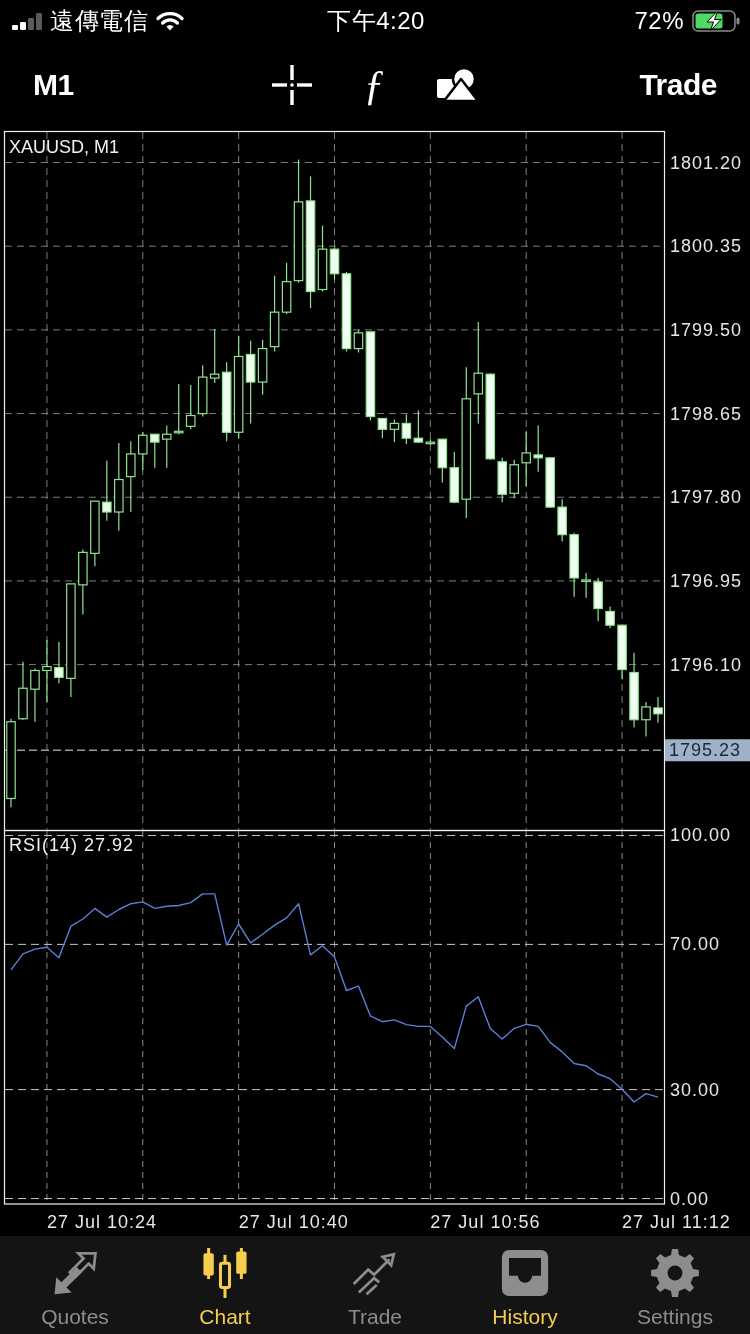 The width and height of the screenshot is (750, 1334). I want to click on carrier-name: 遠傳電信, so click(99, 21).